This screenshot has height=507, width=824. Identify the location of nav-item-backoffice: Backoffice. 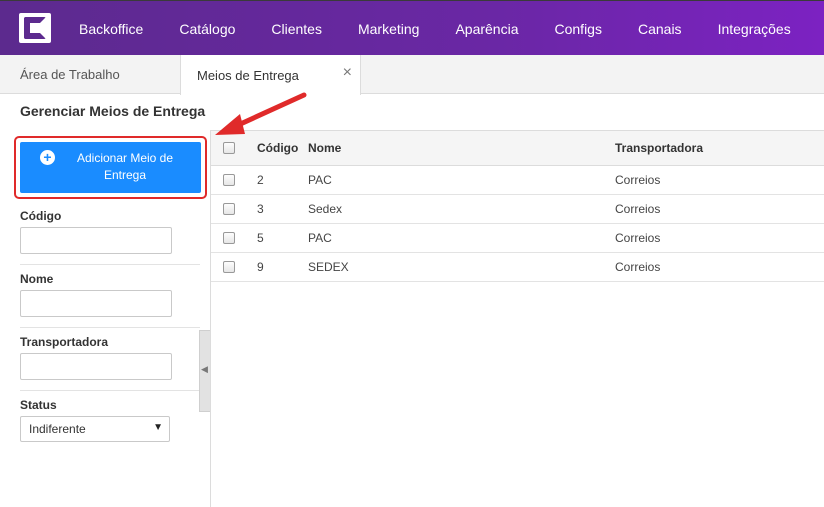
(111, 29).